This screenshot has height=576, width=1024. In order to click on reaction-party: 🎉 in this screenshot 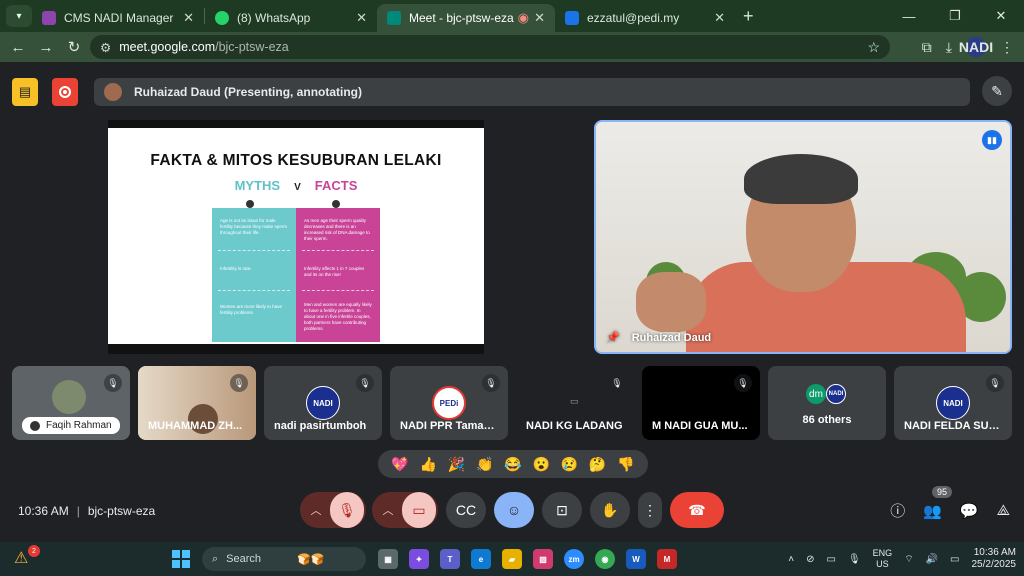, I will do `click(456, 464)`.